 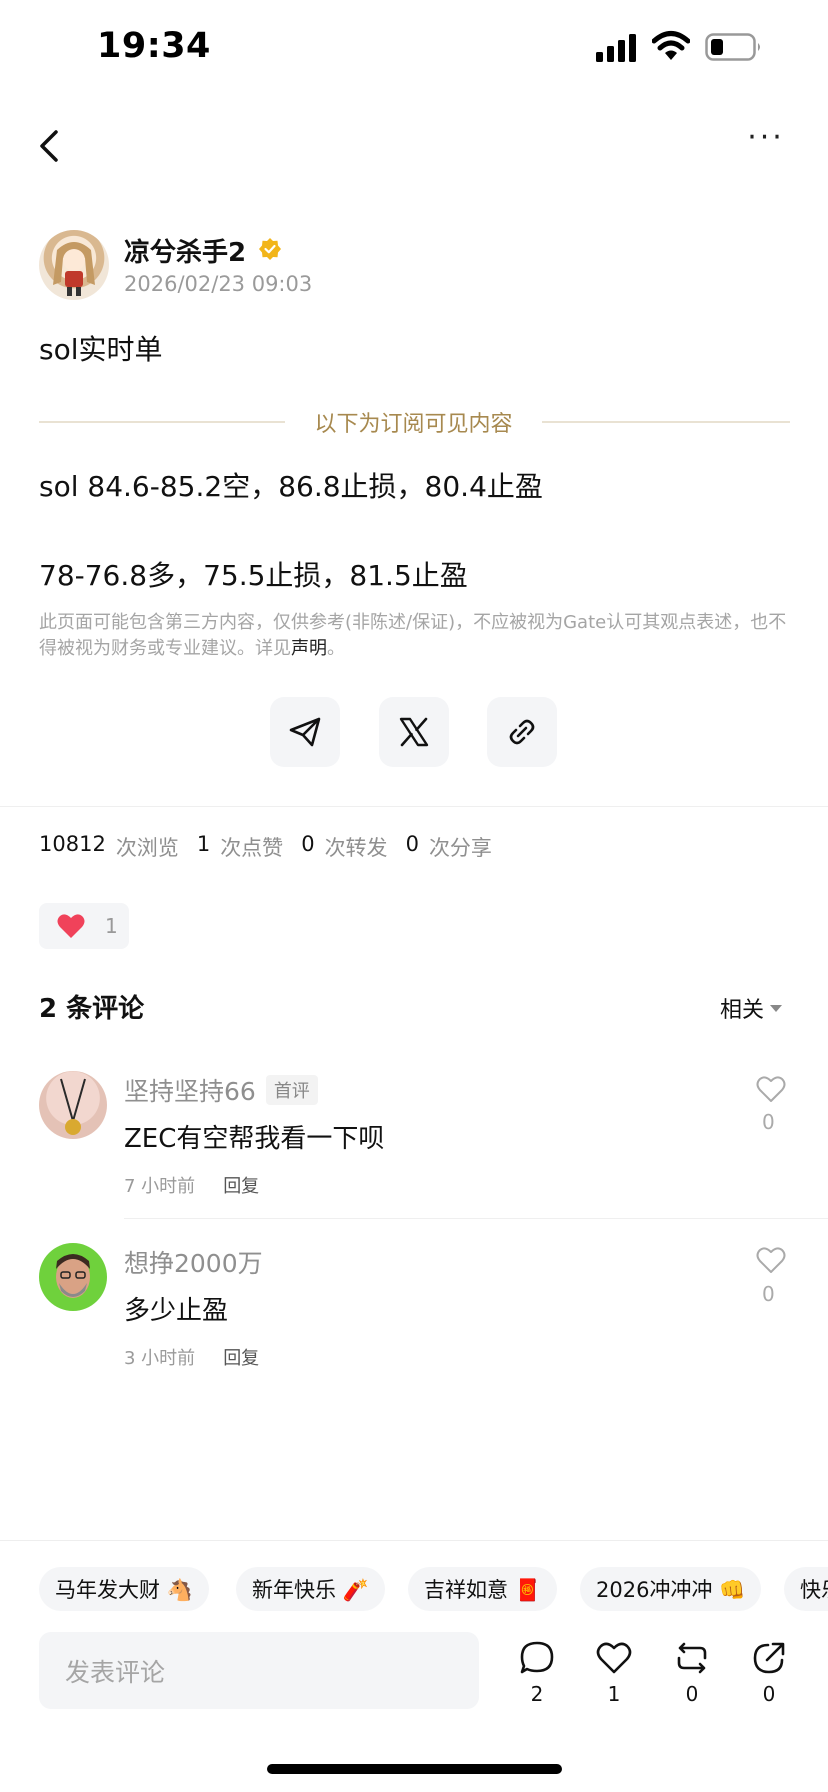 I want to click on link-icon, so click(x=522, y=732).